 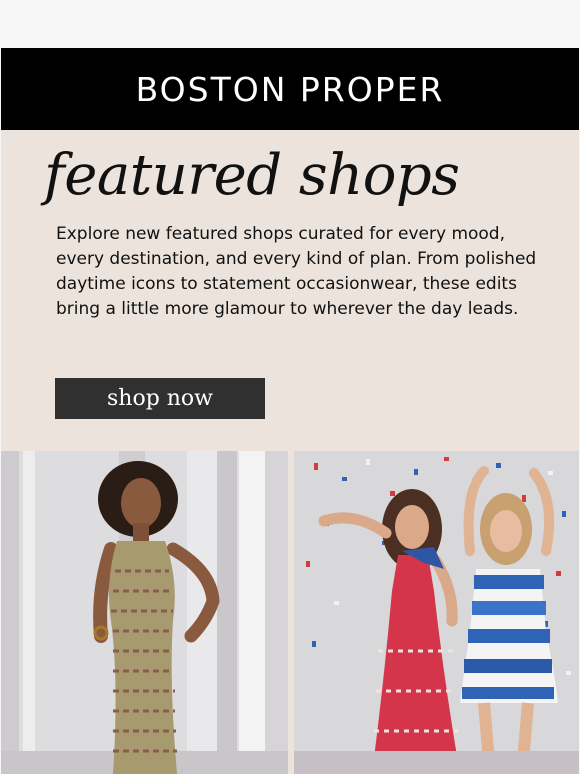 I want to click on shop-now-button: shop now, so click(x=160, y=398).